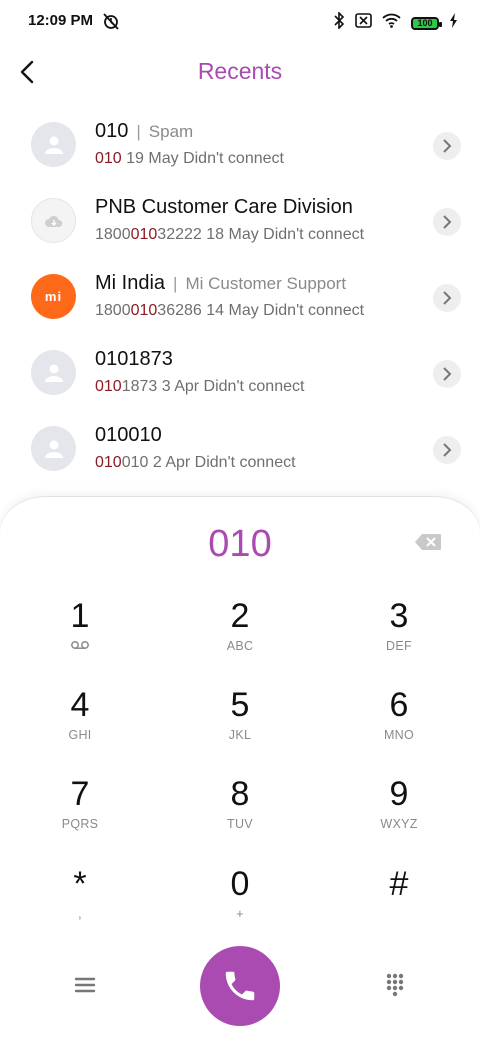 The height and width of the screenshot is (1040, 480). What do you see at coordinates (80, 904) in the screenshot?
I see `key-star: * ,` at bounding box center [80, 904].